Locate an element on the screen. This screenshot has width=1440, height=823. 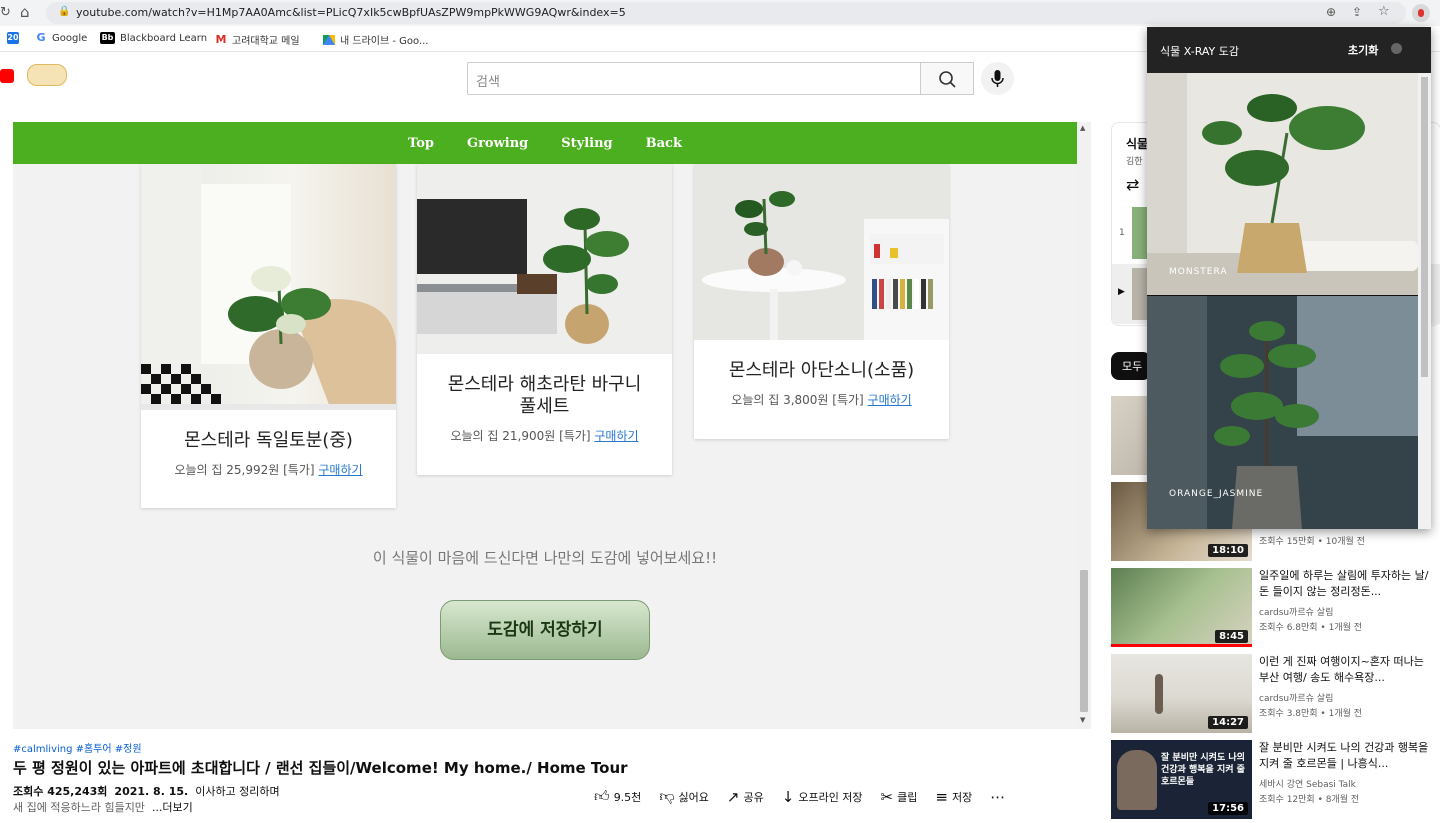
video-stats: 조회수 12만회 • 8개월 전 is located at coordinates (1309, 800).